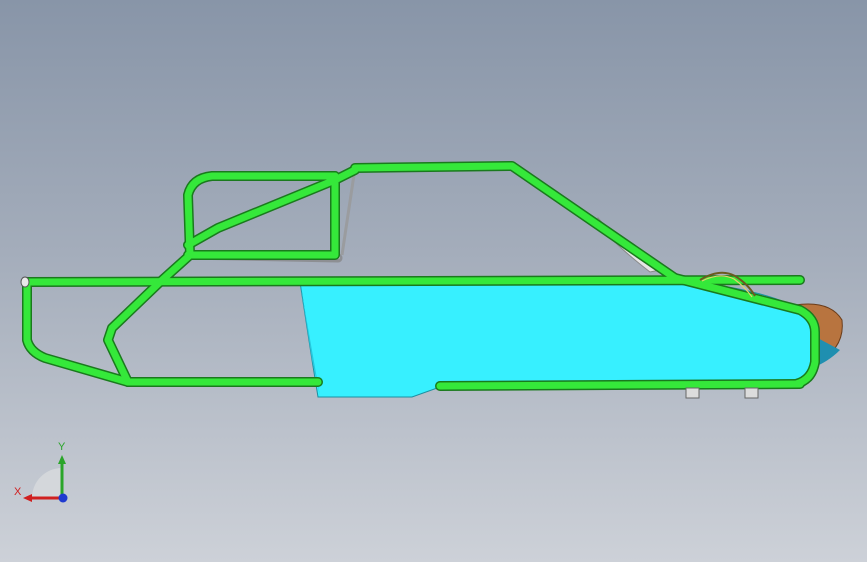 Image resolution: width=867 pixels, height=562 pixels. What do you see at coordinates (47, 483) in the screenshot?
I see `triad-plane-icon` at bounding box center [47, 483].